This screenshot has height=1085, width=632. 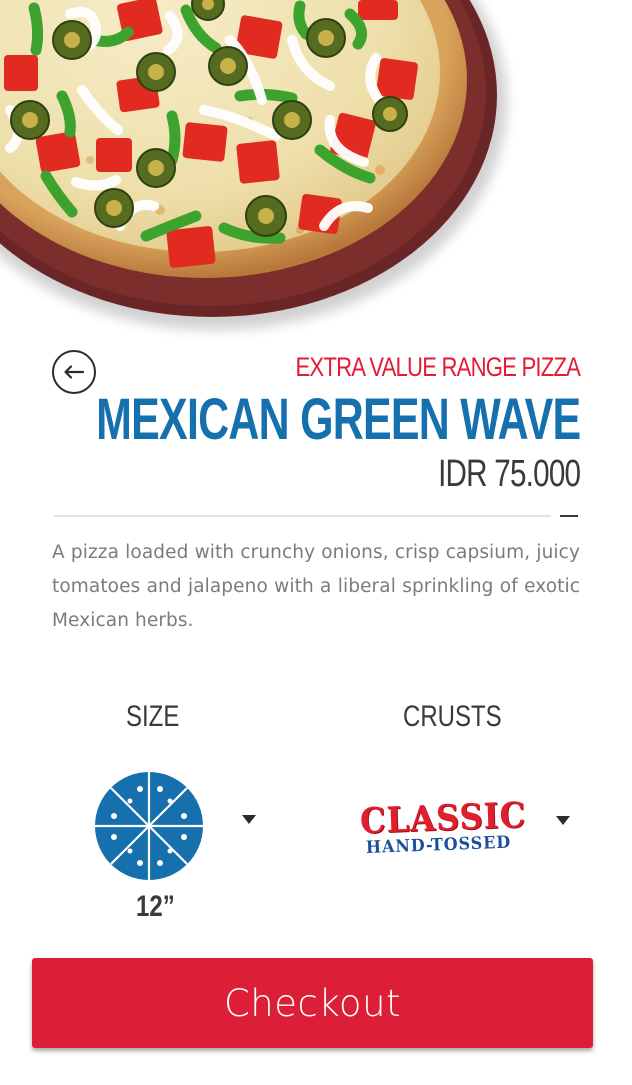 I want to click on product-category: EXTRA VALUE RANGE PIZZA, so click(x=437, y=367).